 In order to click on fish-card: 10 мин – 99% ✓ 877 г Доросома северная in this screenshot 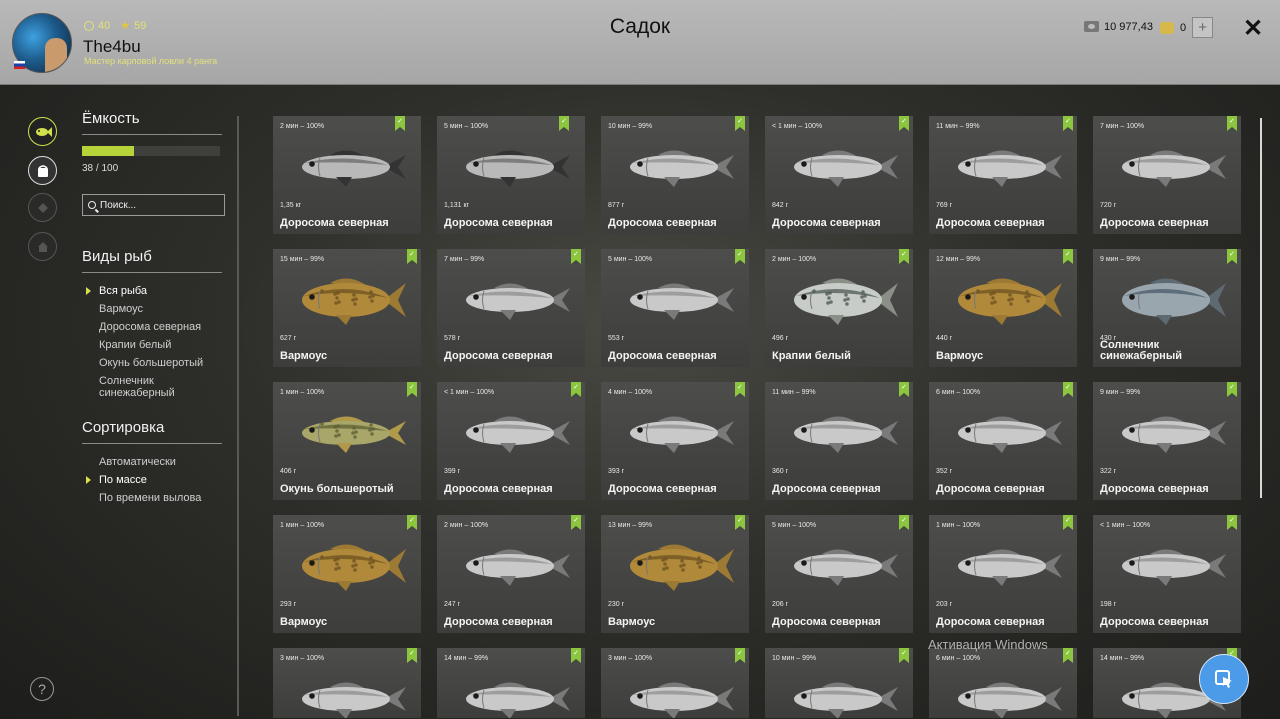, I will do `click(675, 175)`.